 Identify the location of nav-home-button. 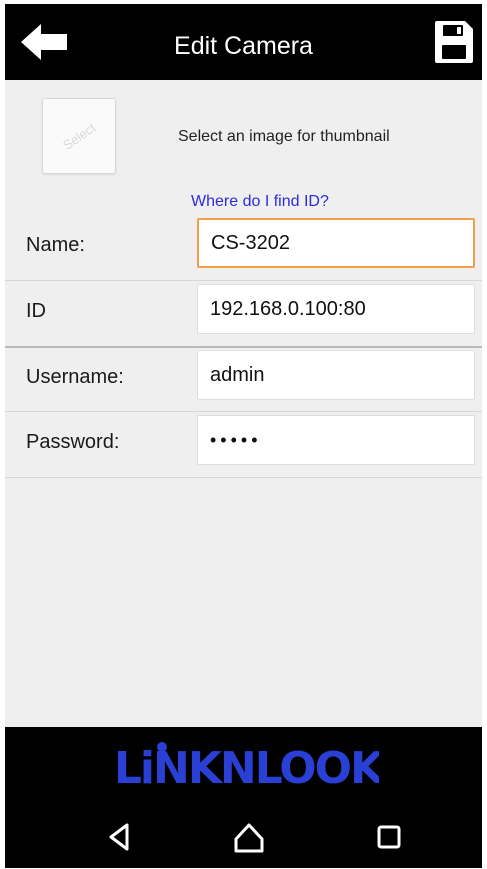
(249, 837).